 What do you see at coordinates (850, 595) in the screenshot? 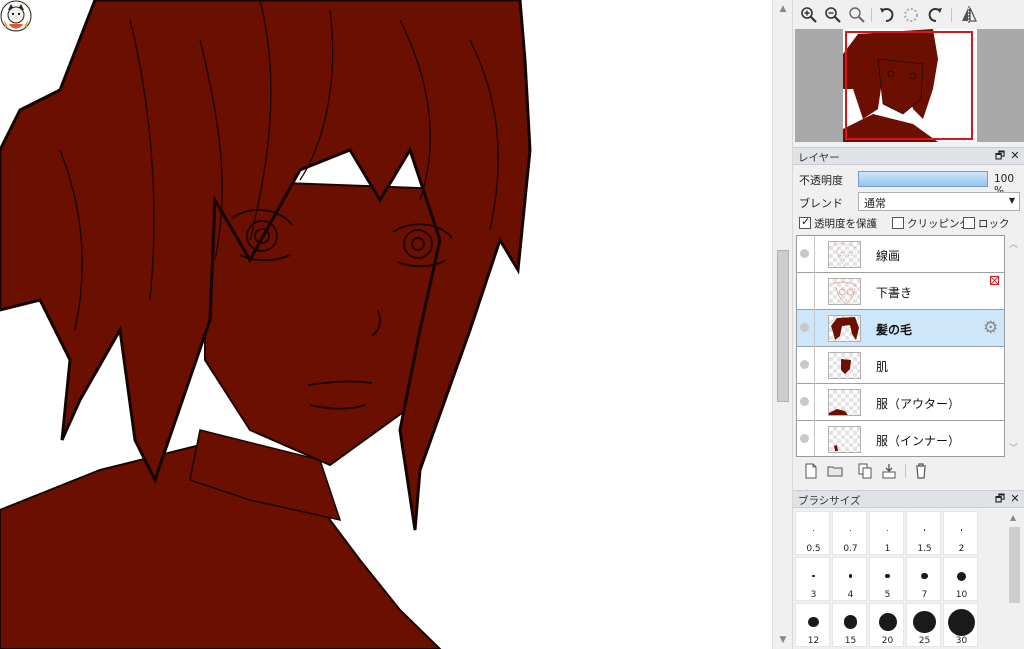
I see `brush-size-label: 4` at bounding box center [850, 595].